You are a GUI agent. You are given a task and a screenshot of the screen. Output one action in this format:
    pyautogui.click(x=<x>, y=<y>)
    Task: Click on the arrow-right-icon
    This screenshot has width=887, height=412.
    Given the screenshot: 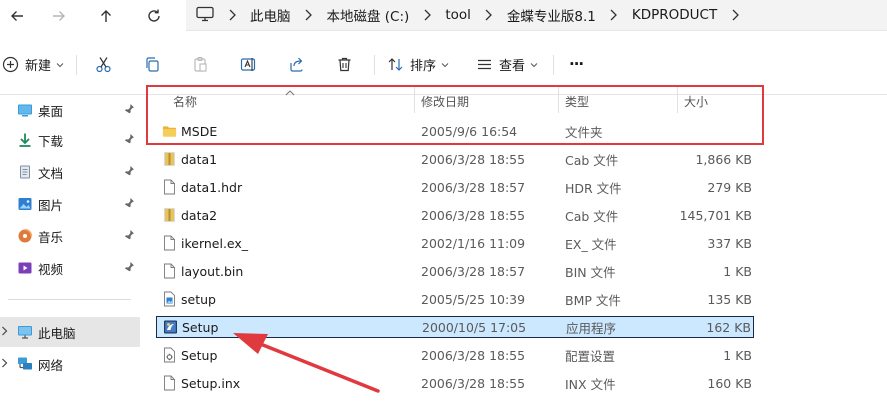 What is the action you would take?
    pyautogui.click(x=59, y=16)
    